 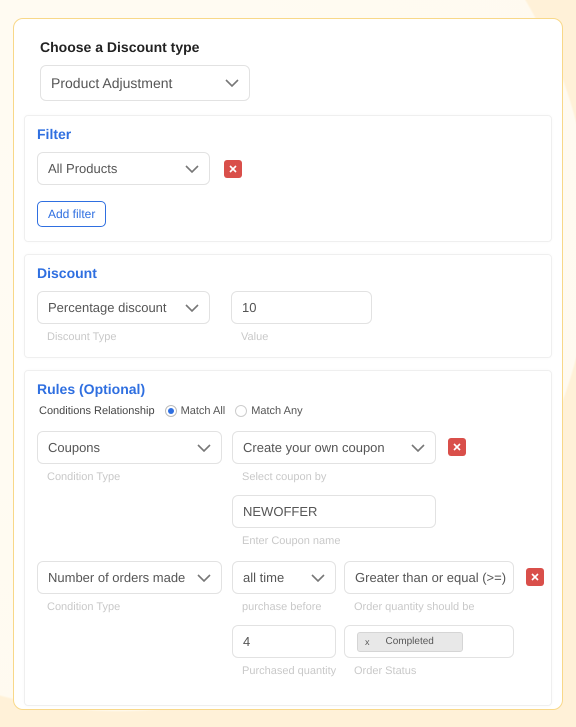 I want to click on filter-select: All Products, so click(x=123, y=168).